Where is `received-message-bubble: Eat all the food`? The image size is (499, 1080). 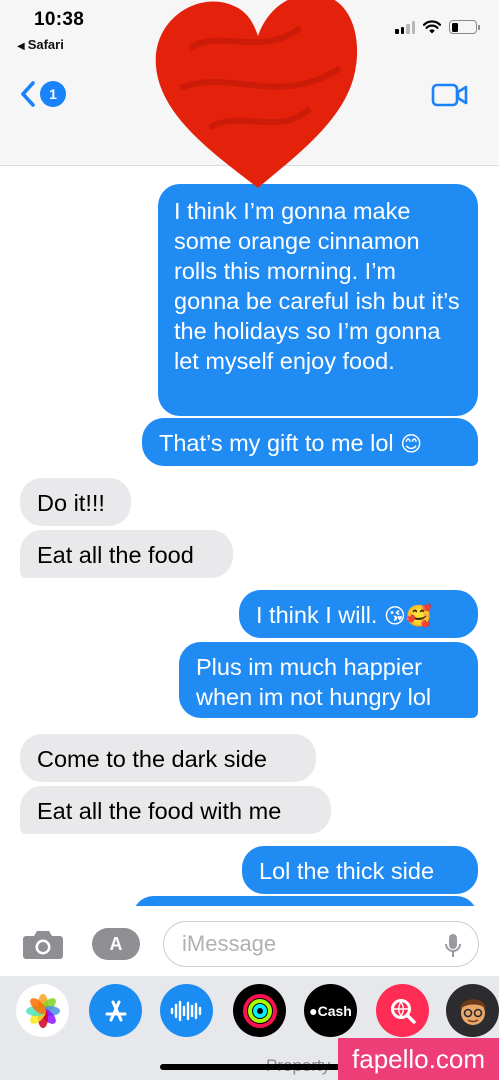 received-message-bubble: Eat all the food is located at coordinates (126, 554).